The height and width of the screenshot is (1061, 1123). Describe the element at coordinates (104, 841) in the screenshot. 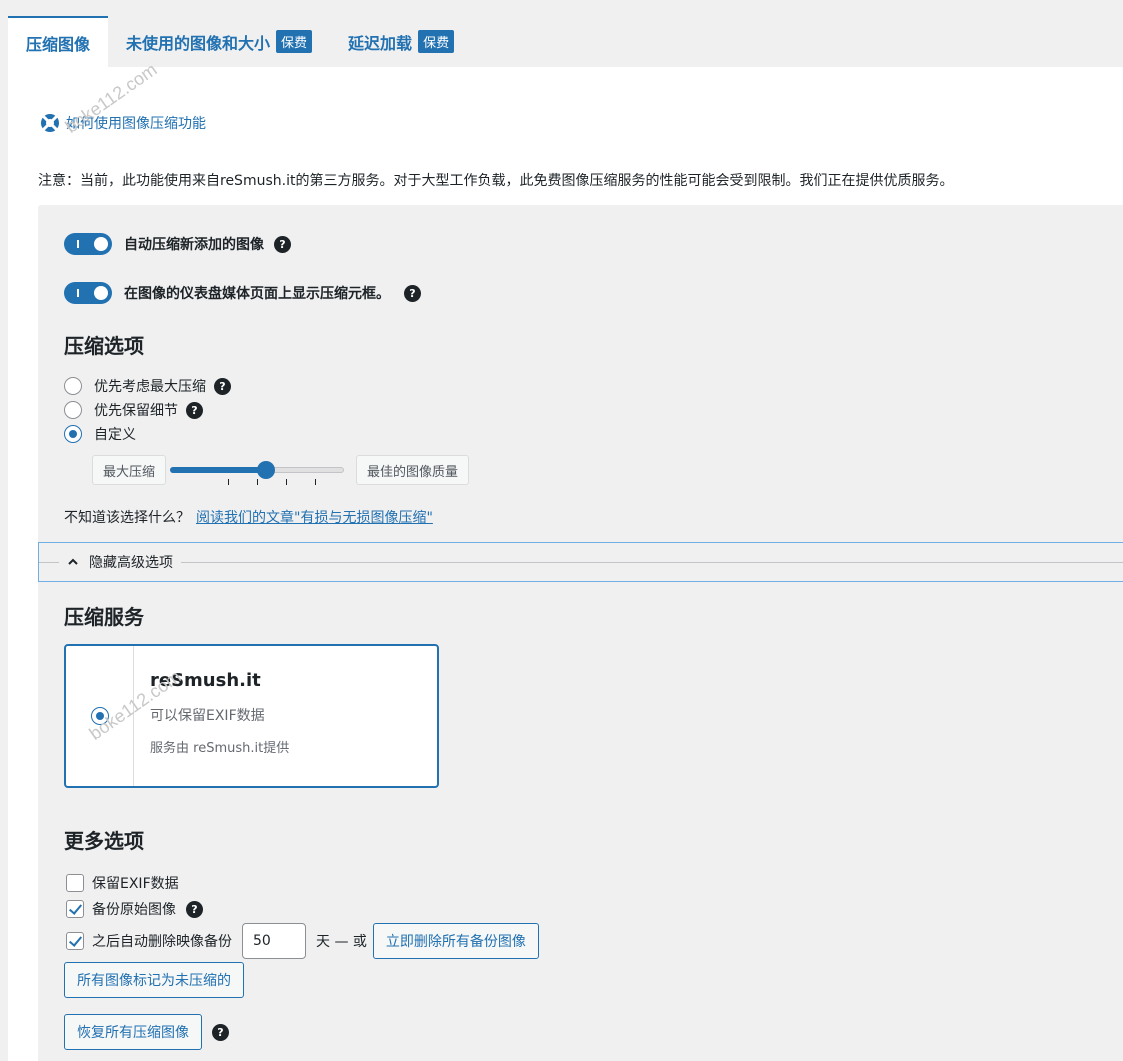

I see `more-options-title: 更多选项` at that location.